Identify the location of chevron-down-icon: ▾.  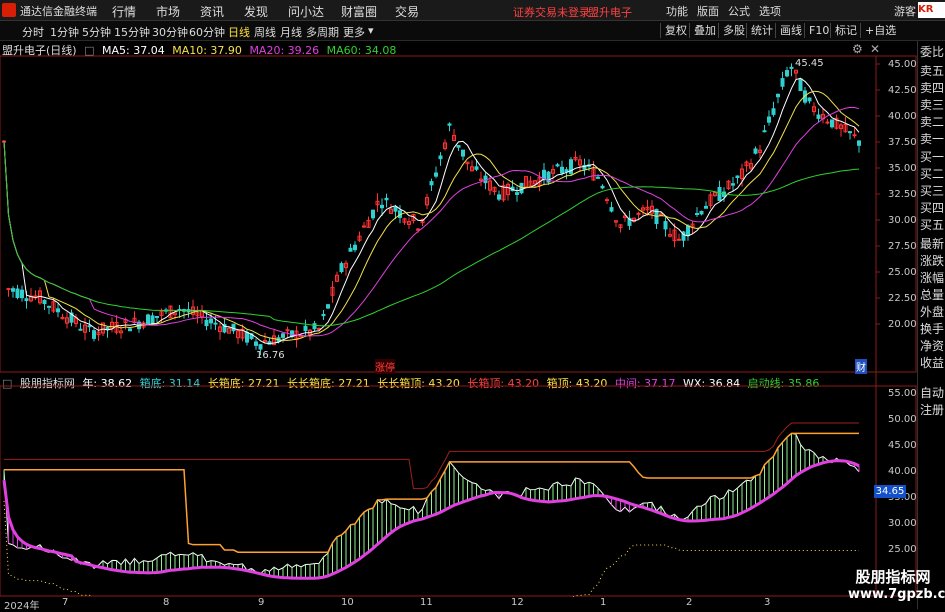
(371, 30).